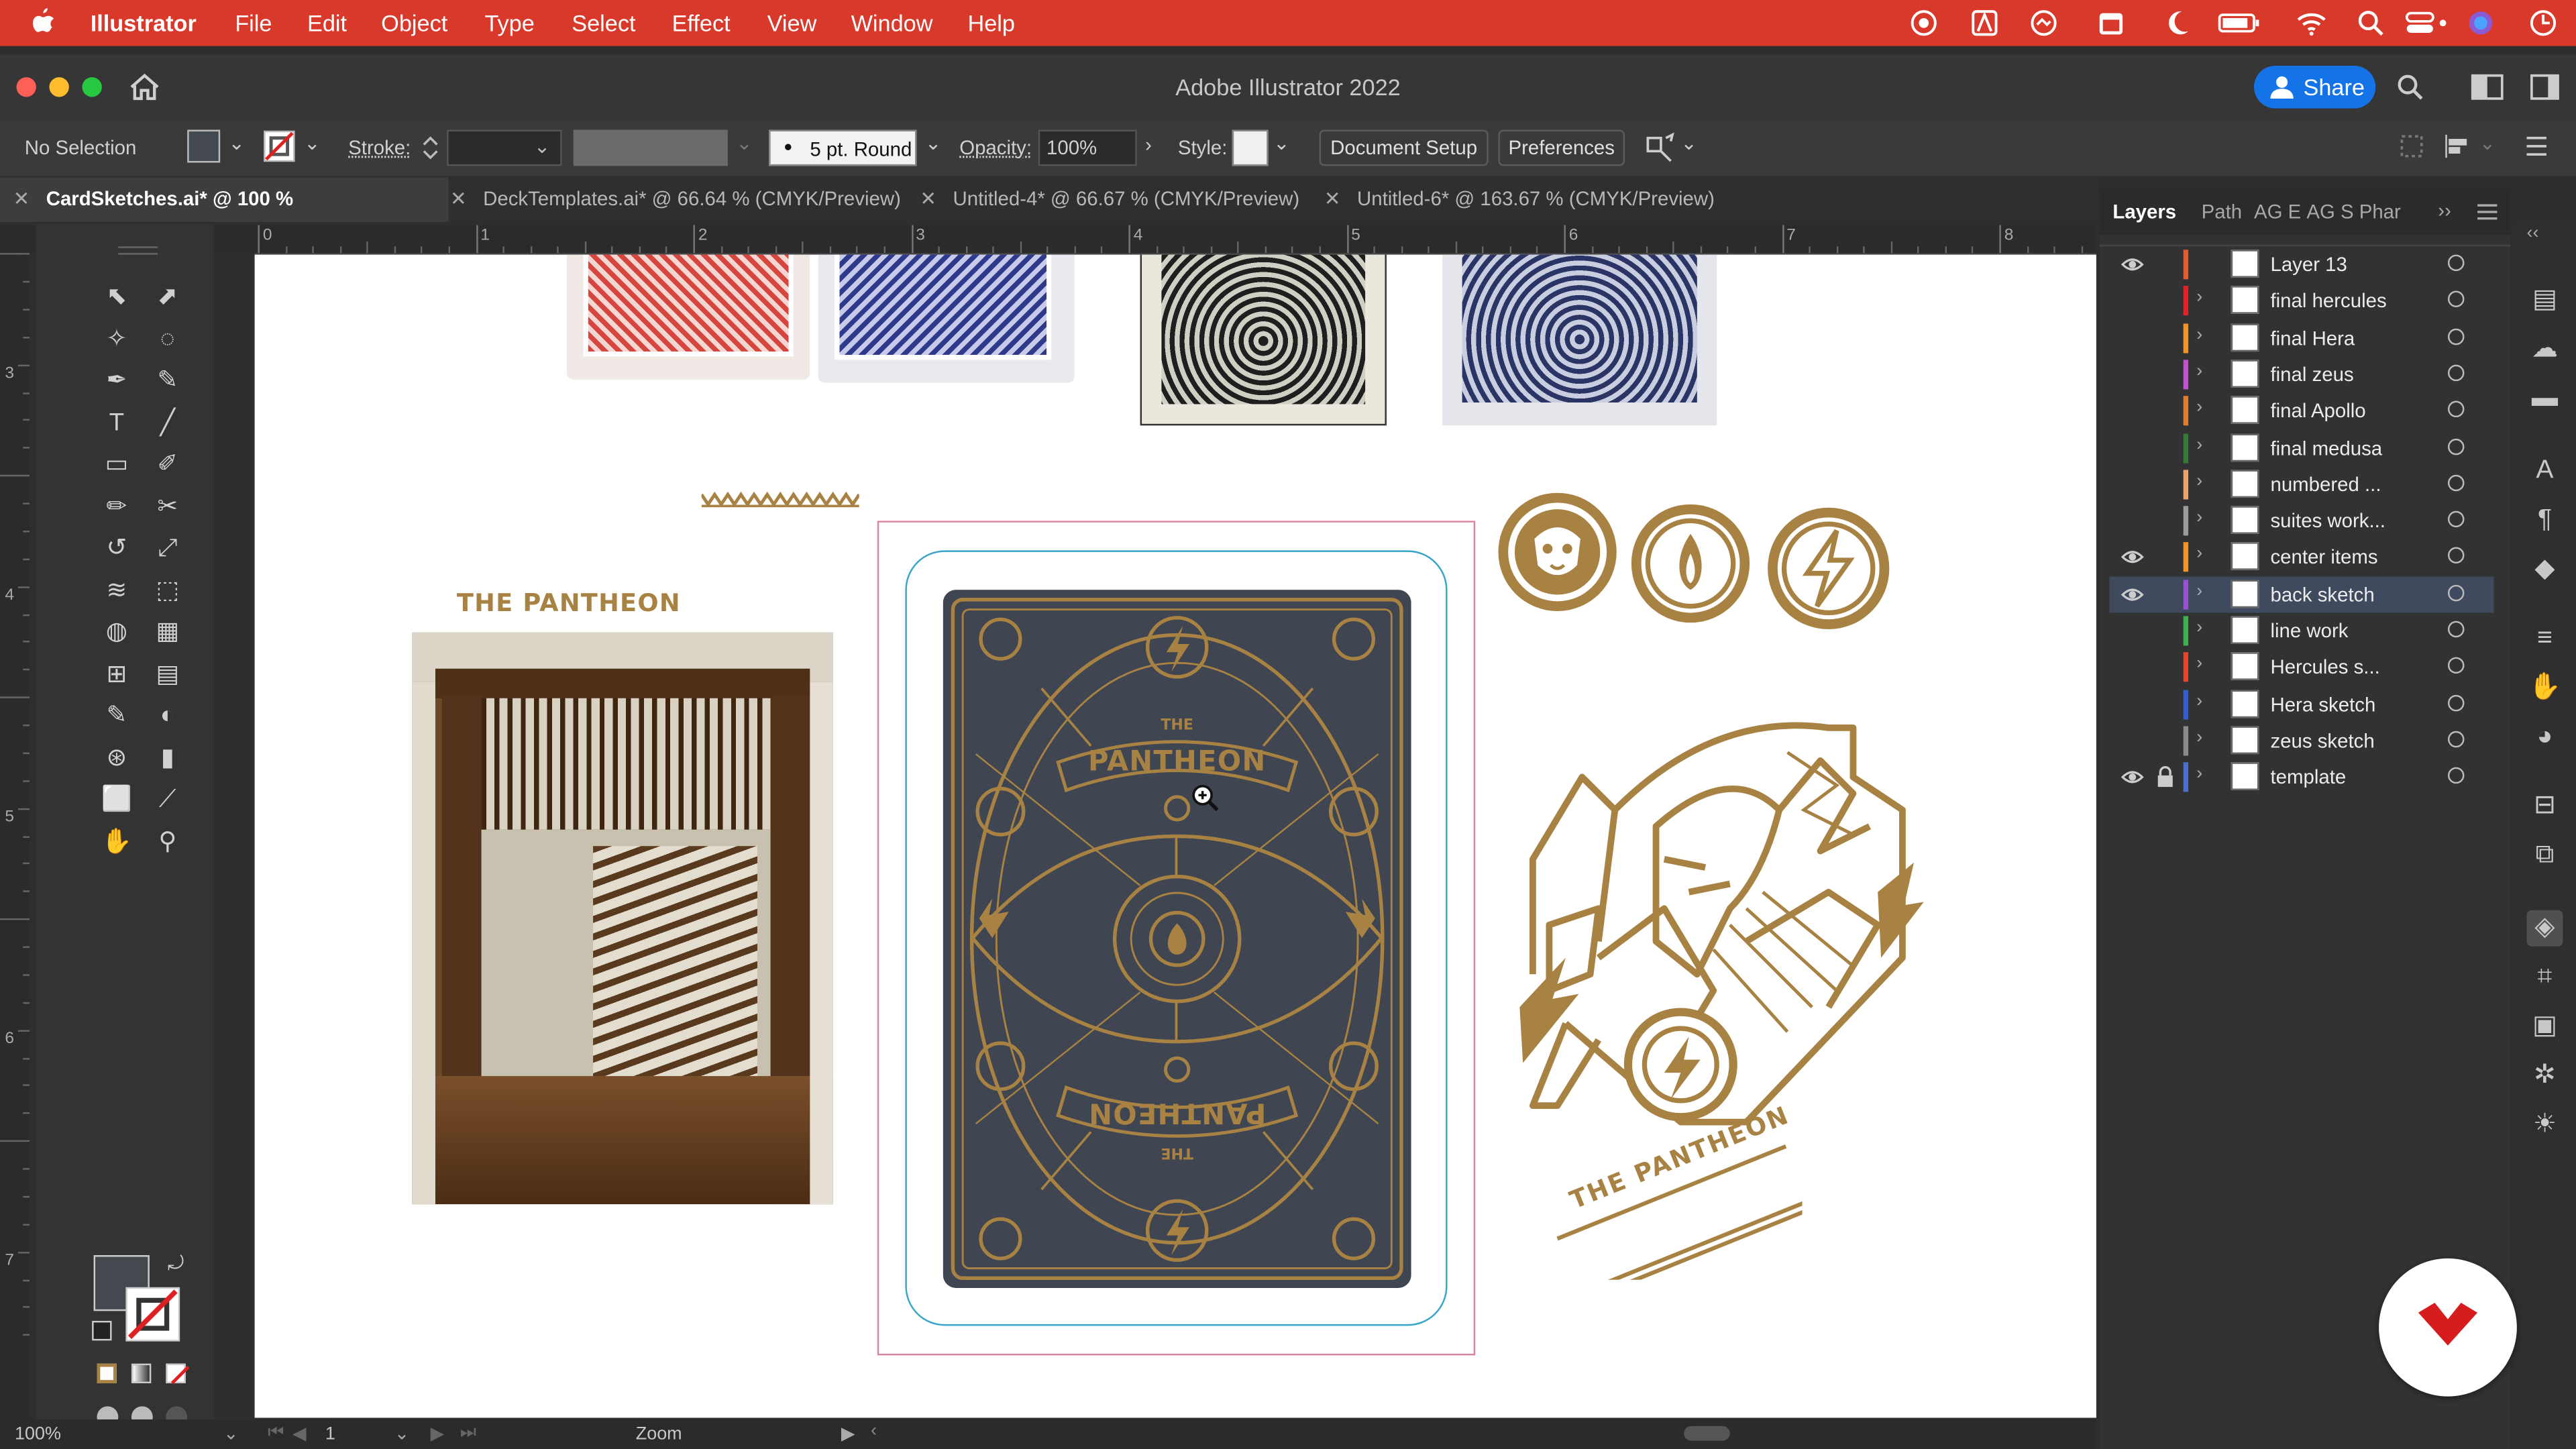 The width and height of the screenshot is (2576, 1449). Describe the element at coordinates (509, 23) in the screenshot. I see `menu-type: Type` at that location.